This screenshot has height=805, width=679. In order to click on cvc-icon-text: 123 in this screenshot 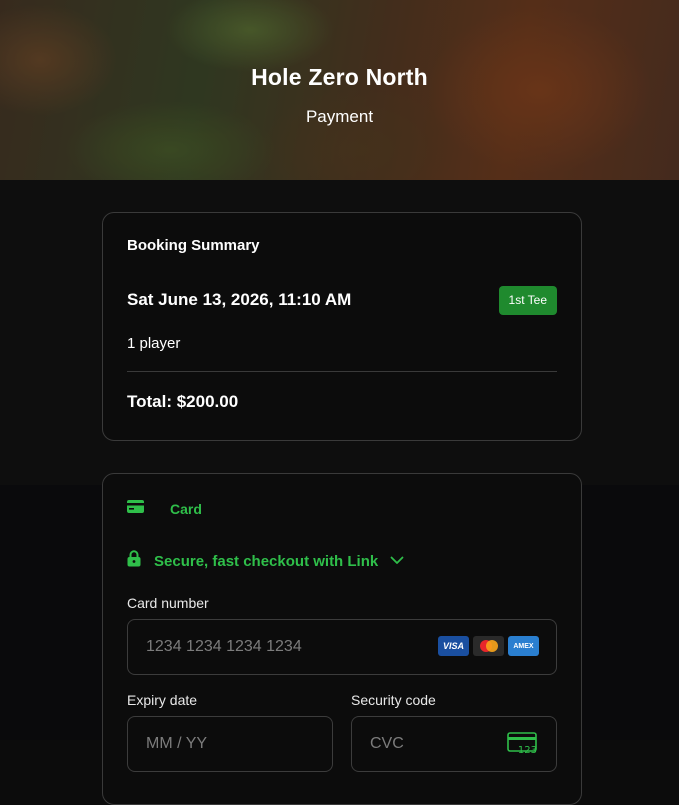, I will do `click(527, 749)`.